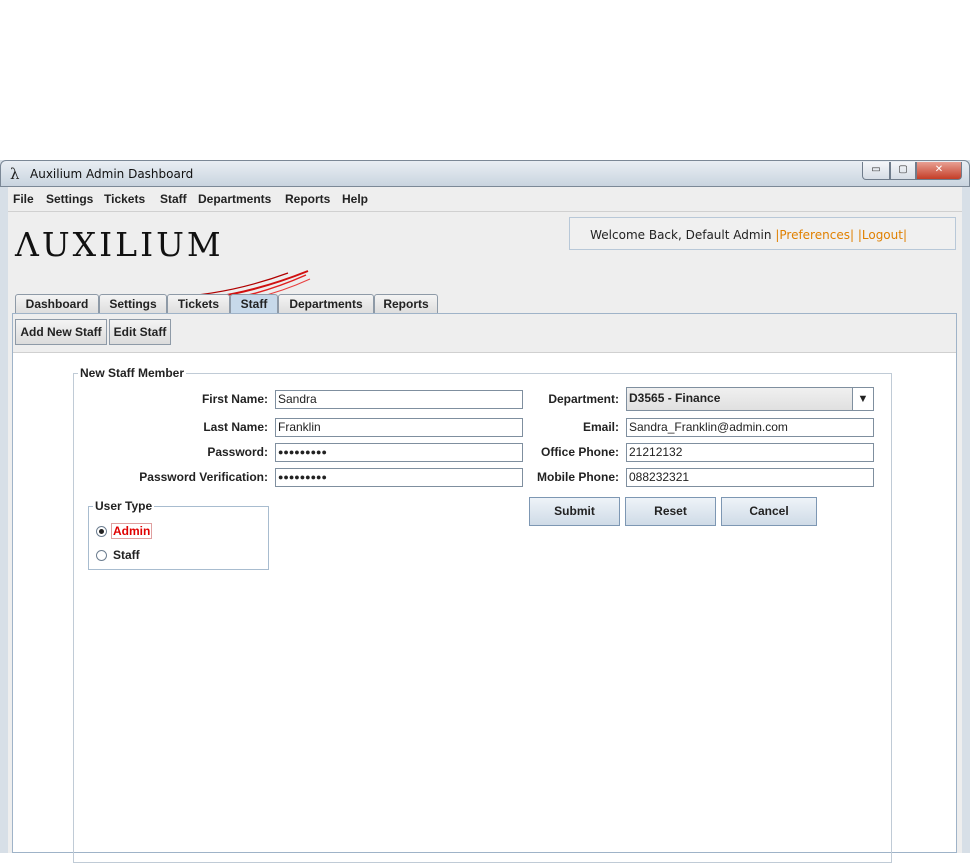  Describe the element at coordinates (675, 398) in the screenshot. I see `department-value: D3565 - Finance` at that location.